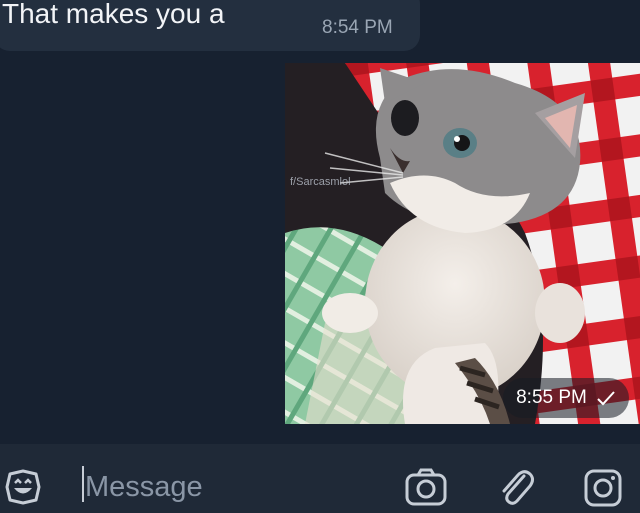 Image resolution: width=640 pixels, height=513 pixels. I want to click on incoming-message-bubble: That makes you a 8:54 PM, so click(210, 25).